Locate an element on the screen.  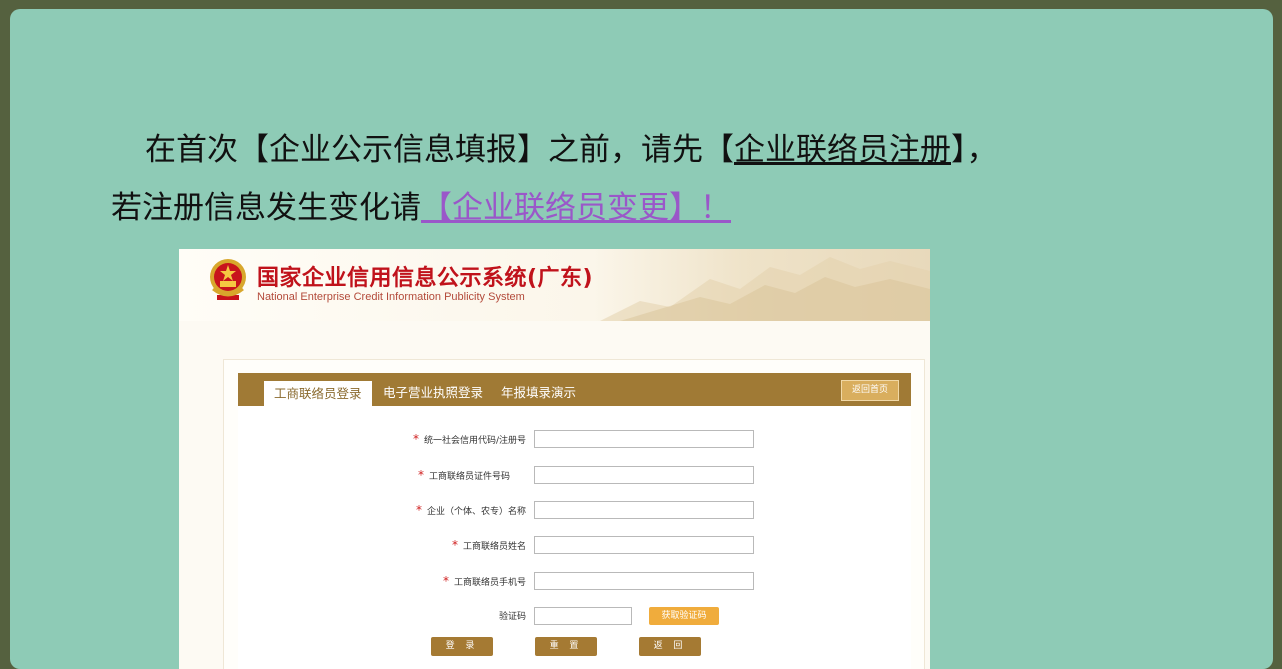
change-contact-link: 【企业联络员变更】！ is located at coordinates (576, 208).